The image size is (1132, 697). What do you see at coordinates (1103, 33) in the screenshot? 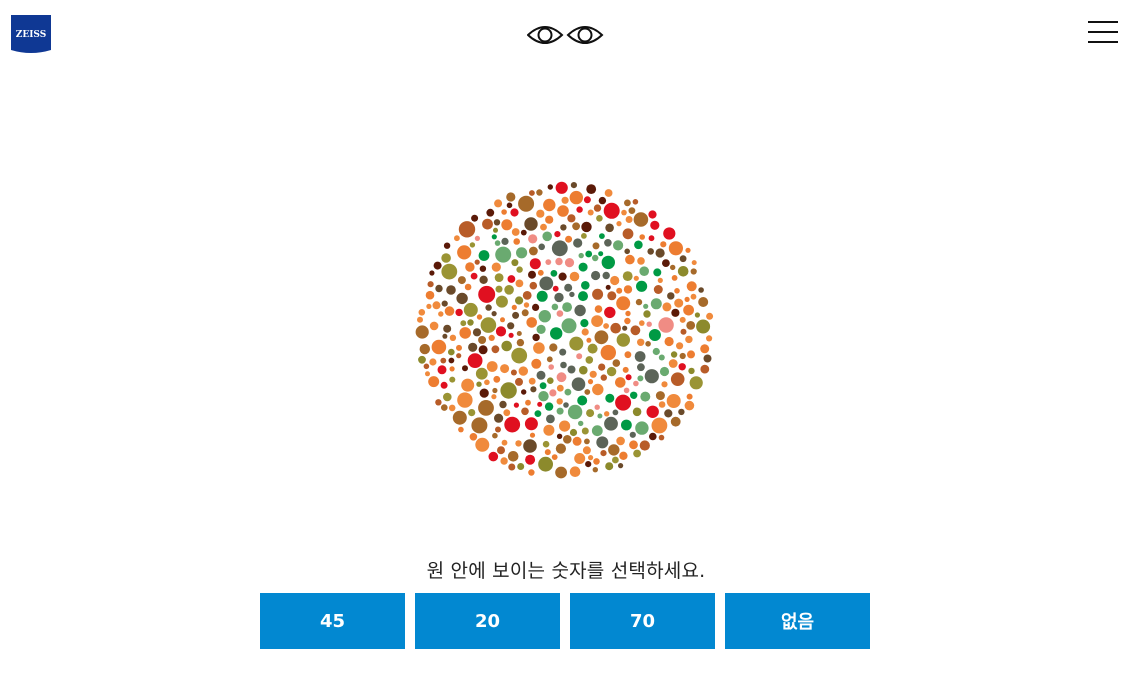
I see `hamburger-menu-icon` at bounding box center [1103, 33].